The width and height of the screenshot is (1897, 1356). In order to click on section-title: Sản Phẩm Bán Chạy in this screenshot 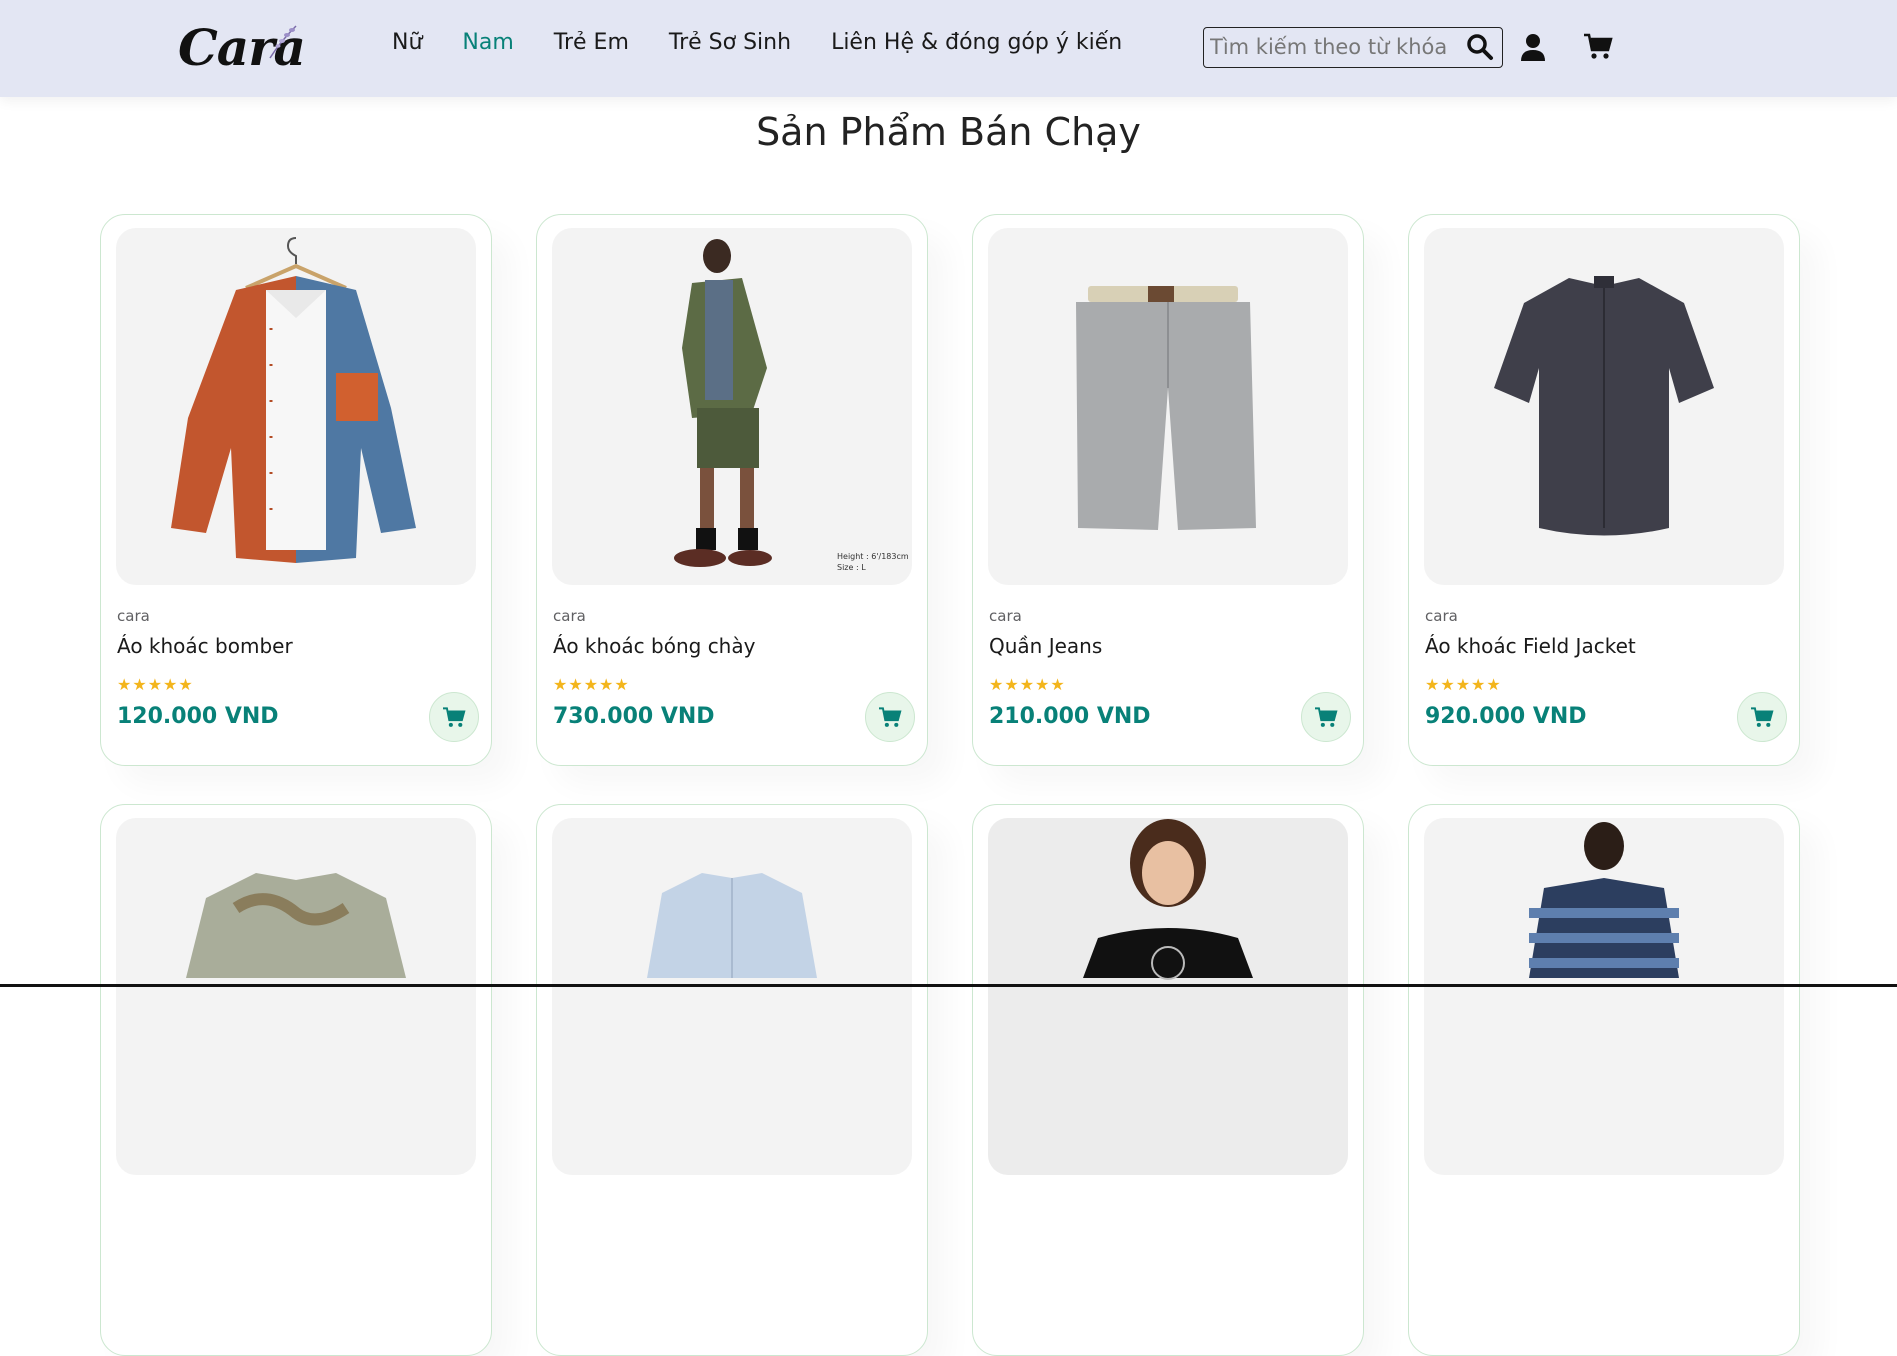, I will do `click(948, 132)`.